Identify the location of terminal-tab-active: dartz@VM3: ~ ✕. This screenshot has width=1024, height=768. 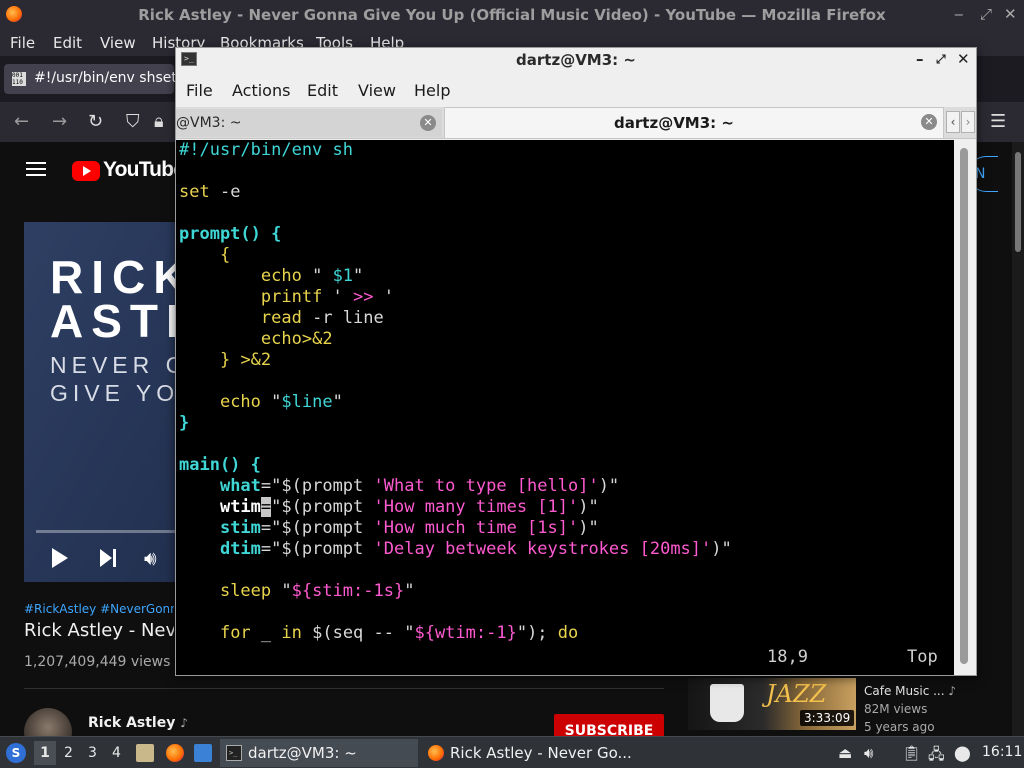
(694, 122).